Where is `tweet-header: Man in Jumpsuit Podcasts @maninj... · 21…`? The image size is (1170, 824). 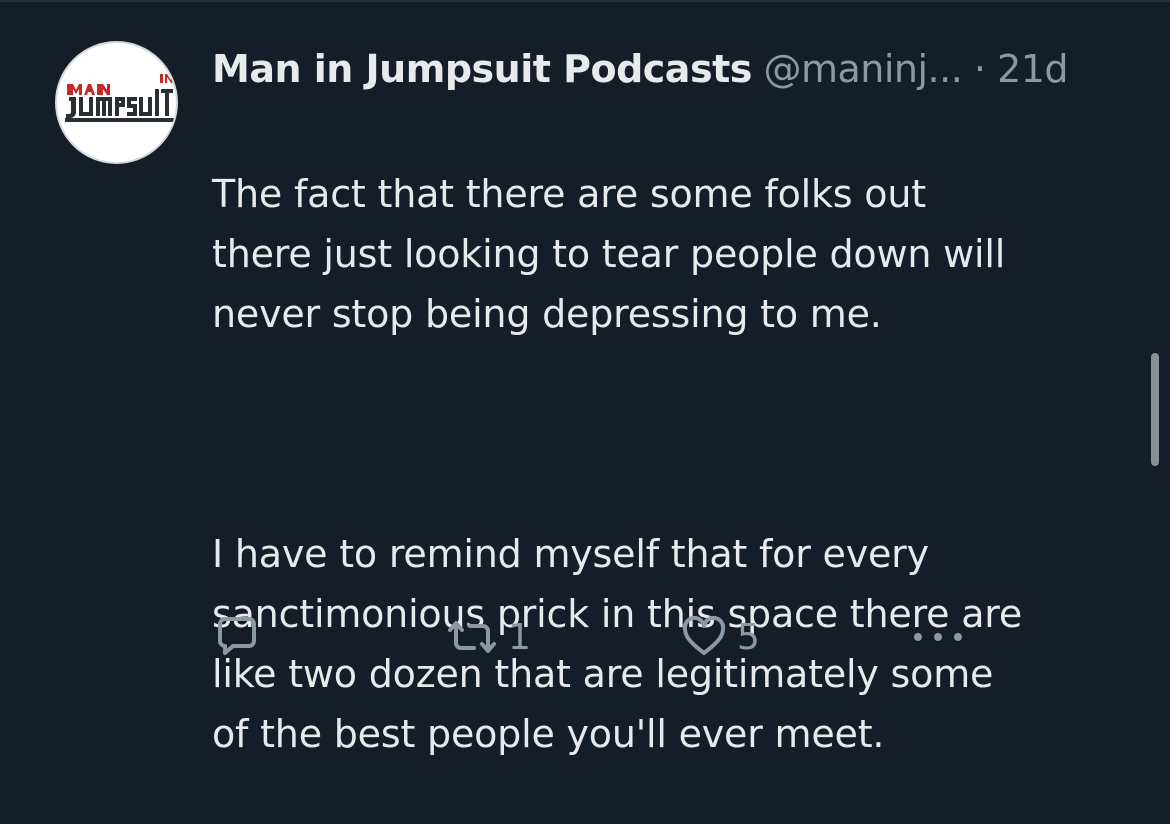
tweet-header: Man in Jumpsuit Podcasts @maninj... · 21… is located at coordinates (672, 69).